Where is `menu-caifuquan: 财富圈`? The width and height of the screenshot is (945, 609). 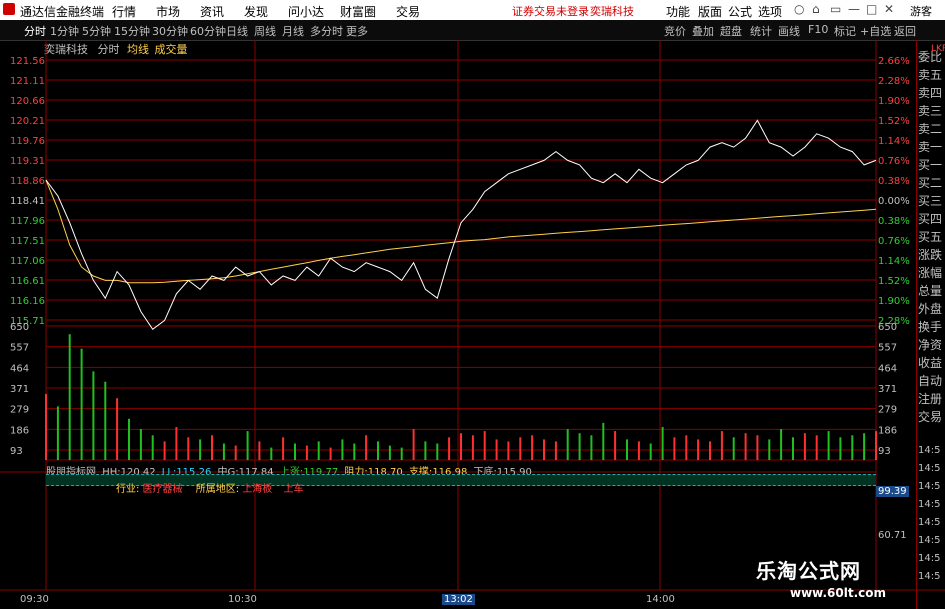
menu-caifuquan: 财富圈 is located at coordinates (358, 11).